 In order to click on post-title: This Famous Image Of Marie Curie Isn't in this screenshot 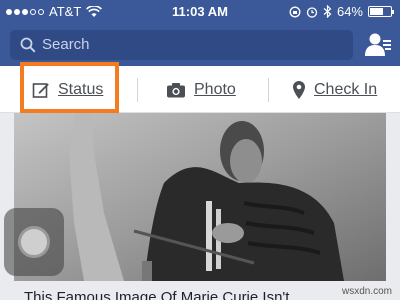, I will do `click(156, 294)`.